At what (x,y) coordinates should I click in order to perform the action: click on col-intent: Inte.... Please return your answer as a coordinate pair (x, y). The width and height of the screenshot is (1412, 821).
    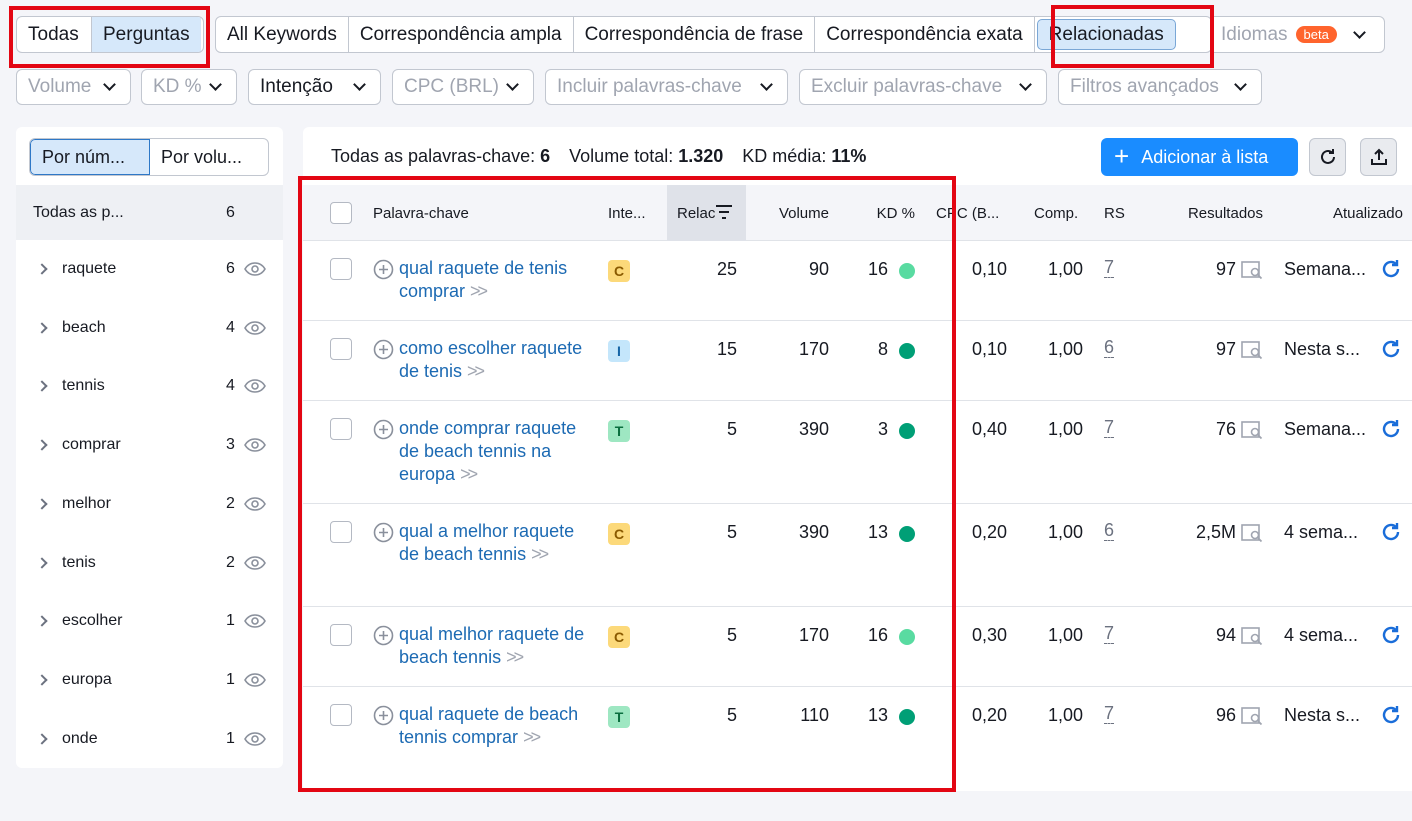
    Looking at the image, I should click on (632, 213).